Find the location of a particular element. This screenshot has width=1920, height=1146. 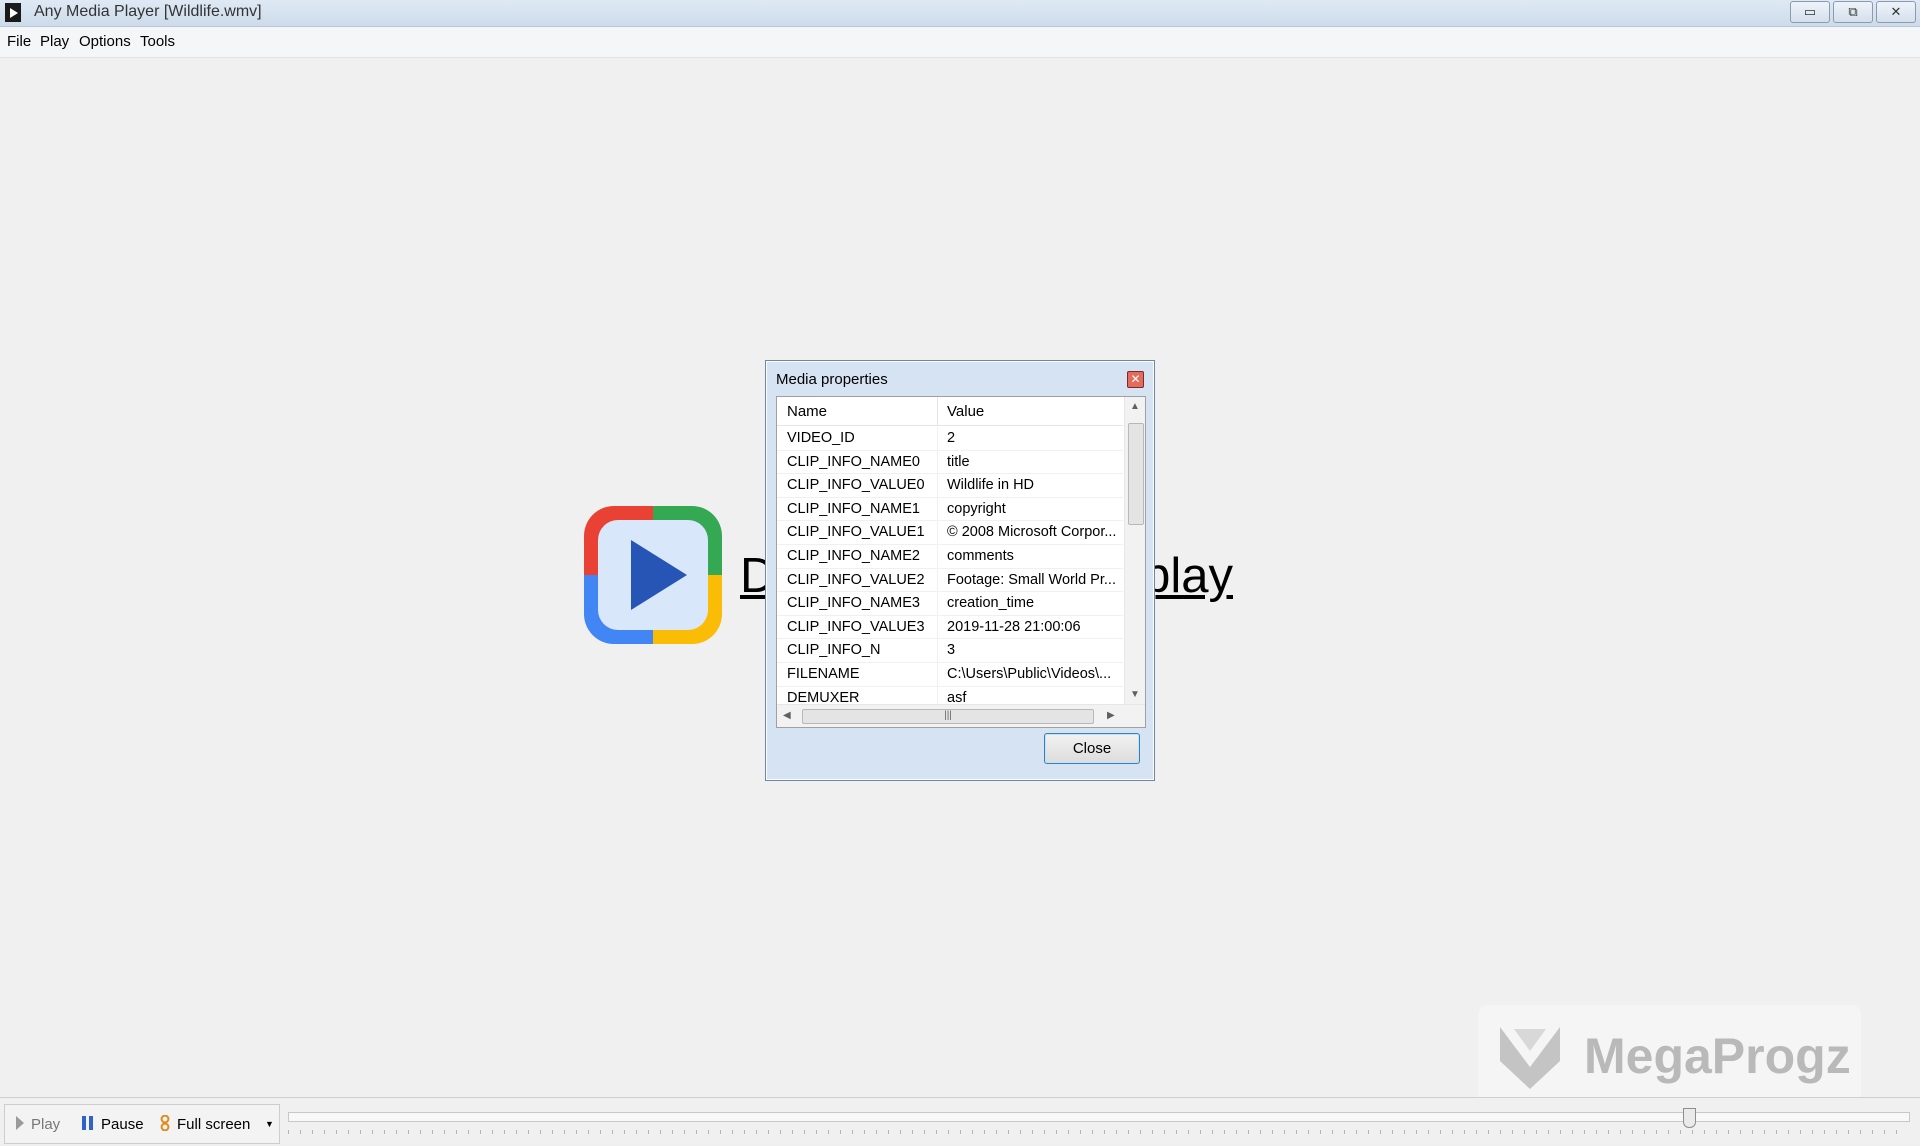

menu-play: Play is located at coordinates (54, 41).